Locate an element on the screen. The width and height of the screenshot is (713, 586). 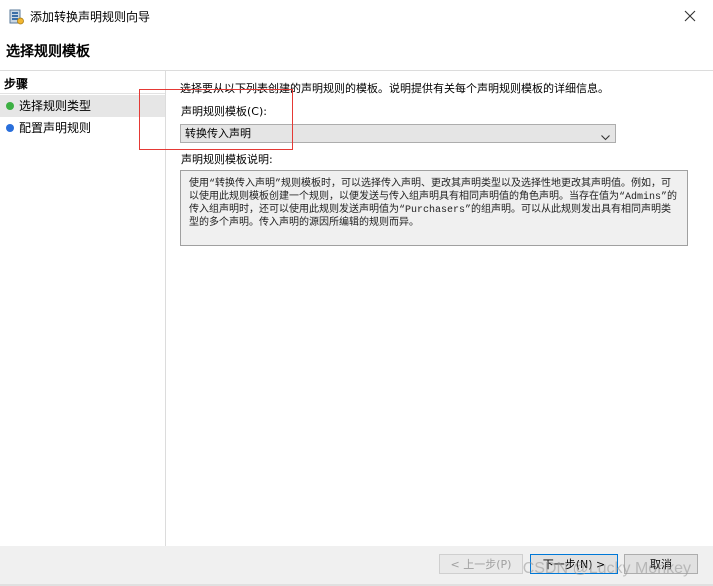
template-dropdown: 转换传入声明 is located at coordinates (398, 133).